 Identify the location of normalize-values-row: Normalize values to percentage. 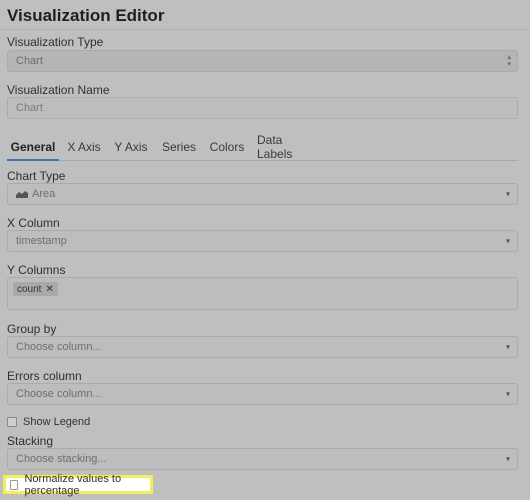
(78, 484).